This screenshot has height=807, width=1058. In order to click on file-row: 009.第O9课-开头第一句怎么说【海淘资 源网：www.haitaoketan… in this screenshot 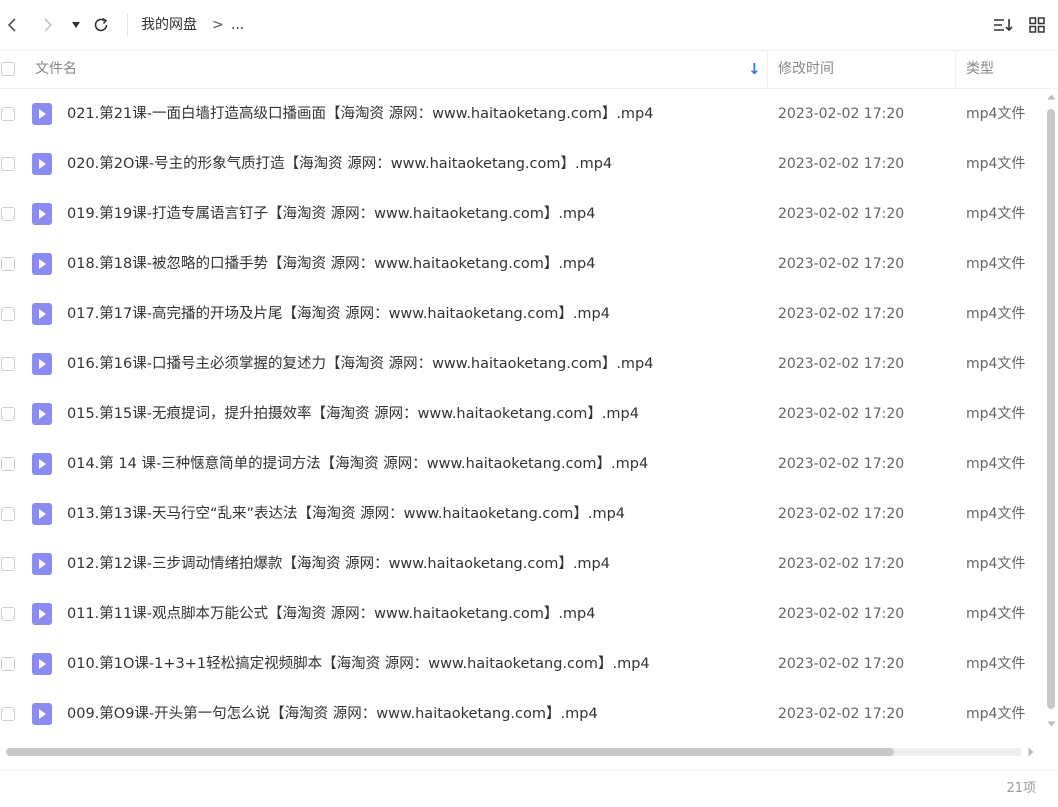, I will do `click(522, 714)`.